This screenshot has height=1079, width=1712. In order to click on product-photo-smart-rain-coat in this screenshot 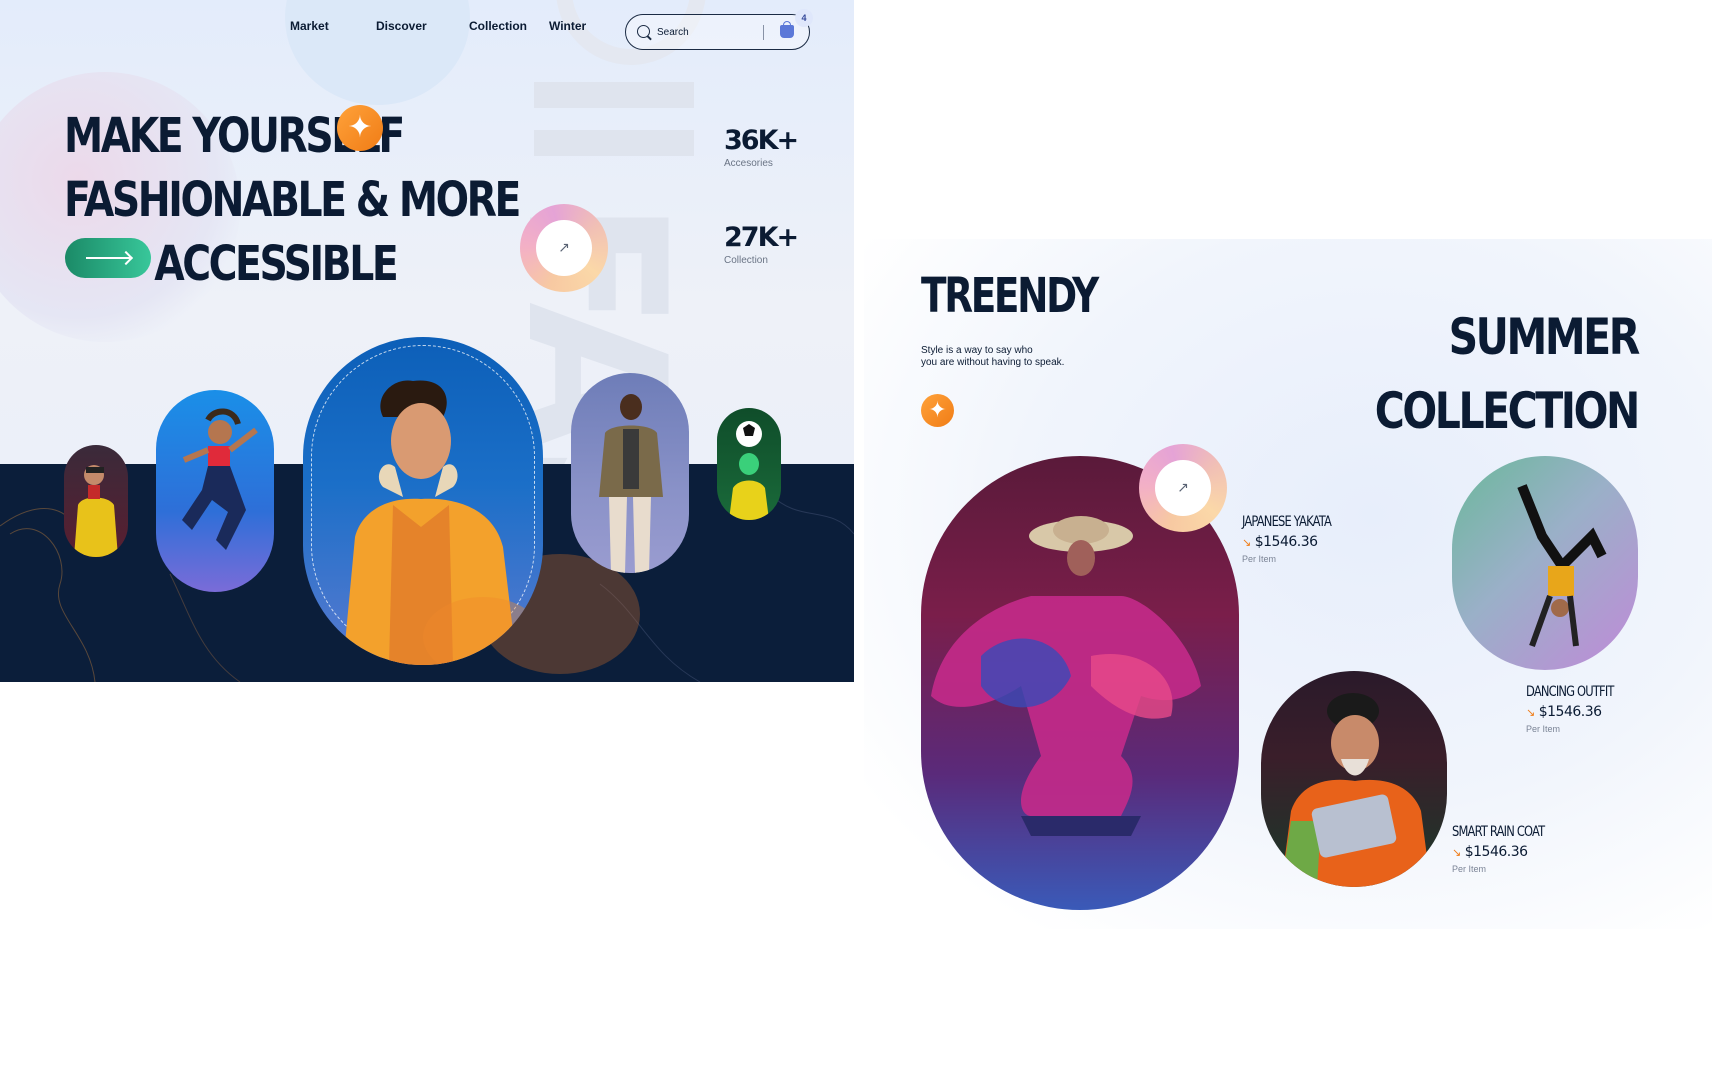, I will do `click(1354, 779)`.